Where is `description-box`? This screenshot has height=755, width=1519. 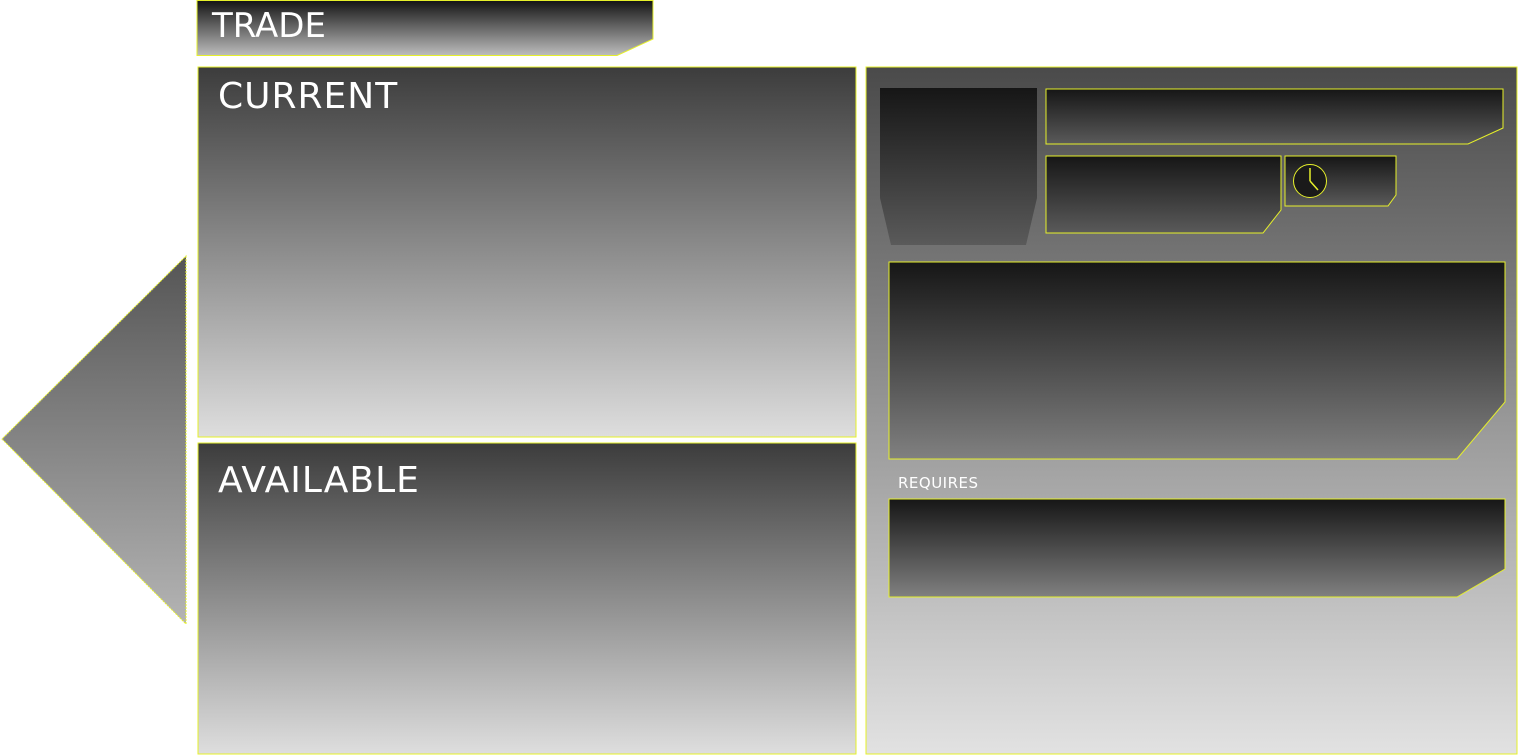
description-box is located at coordinates (1197, 360).